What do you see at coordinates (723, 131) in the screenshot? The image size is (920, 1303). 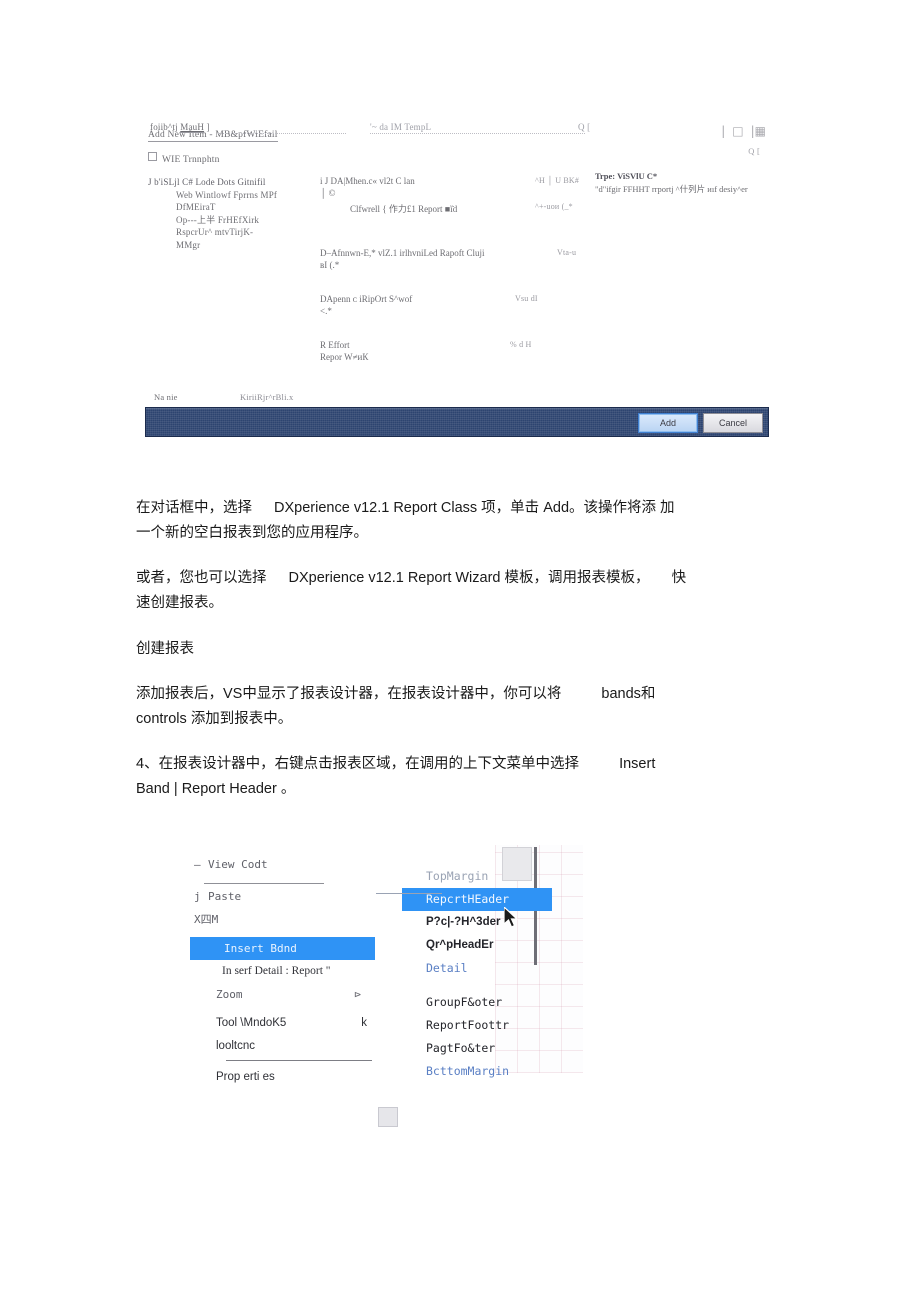 I see `minimize-icon: |` at bounding box center [723, 131].